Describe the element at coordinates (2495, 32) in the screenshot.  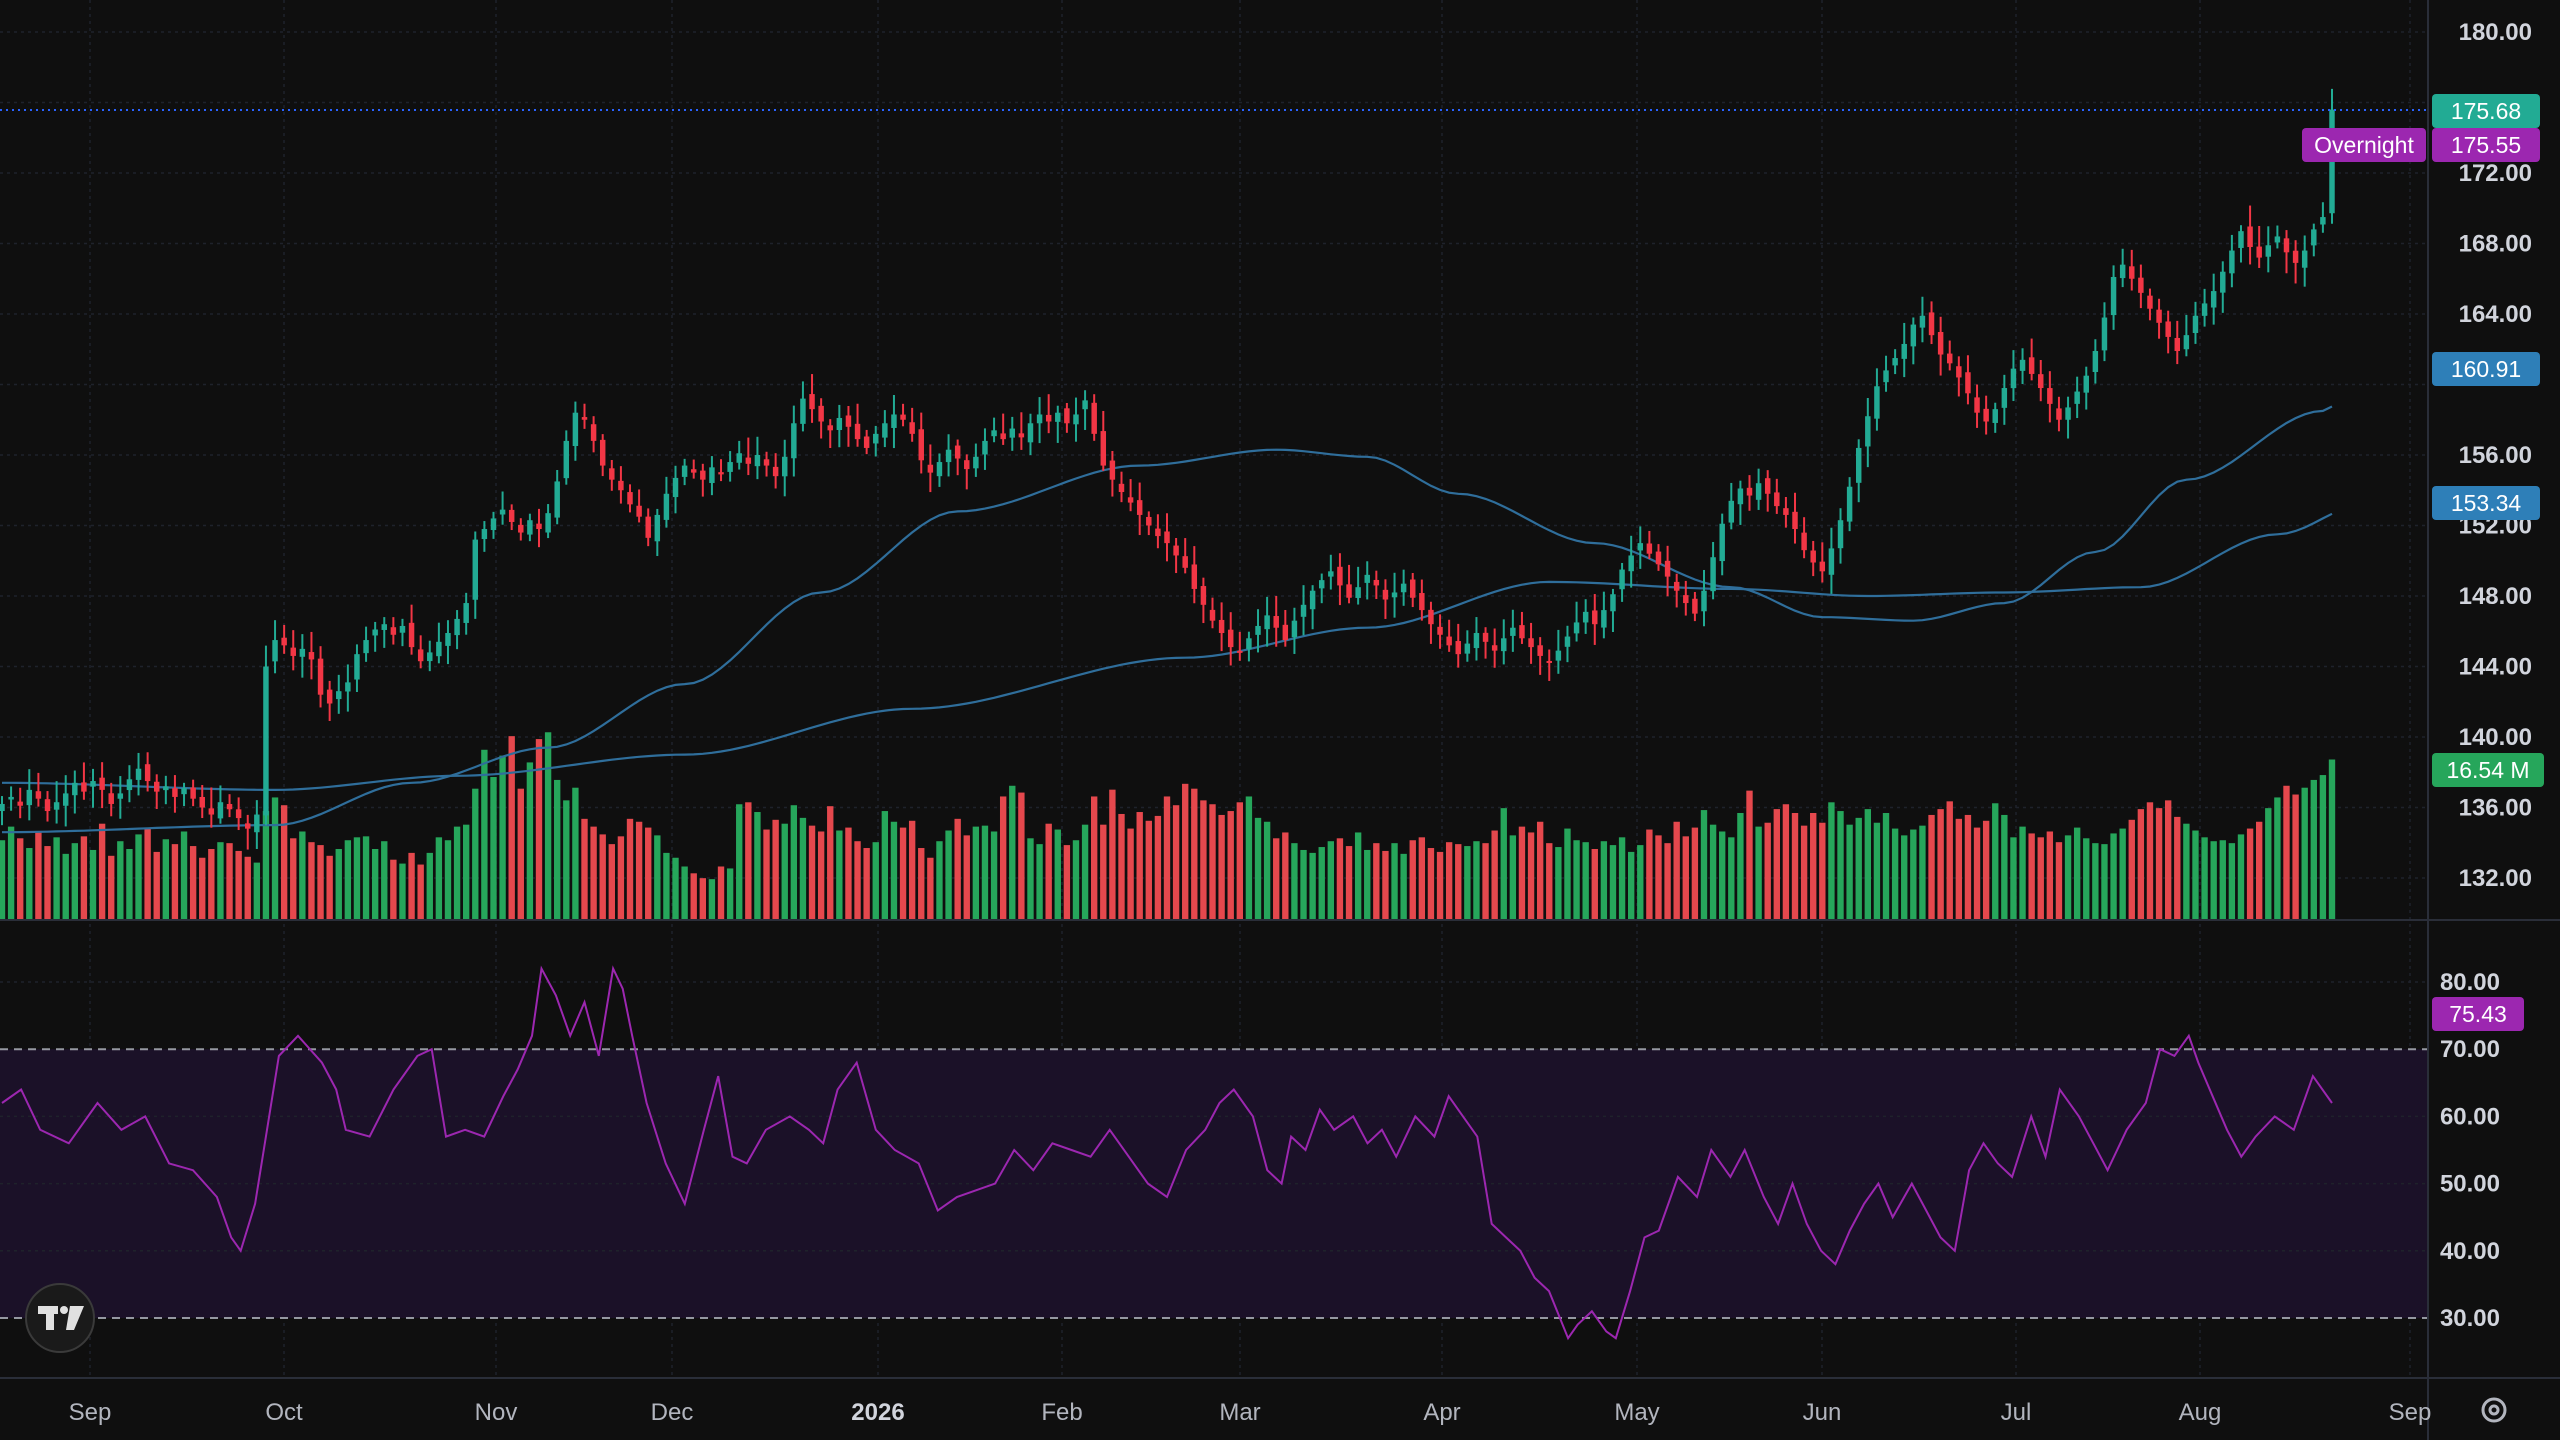
I see `price-tick-label: 180.00` at that location.